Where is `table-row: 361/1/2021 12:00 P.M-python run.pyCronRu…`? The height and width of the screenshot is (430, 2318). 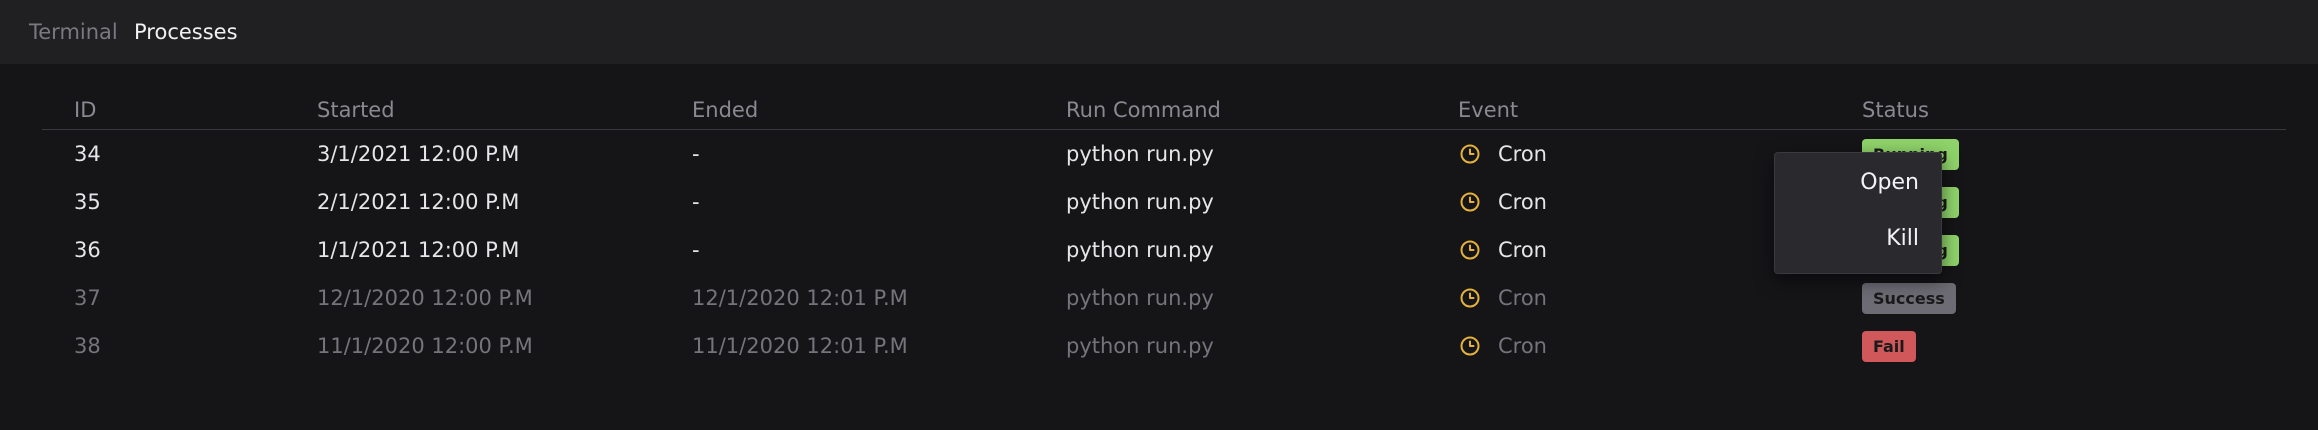 table-row: 361/1/2021 12:00 P.M-python run.pyCronRu… is located at coordinates (1164, 250).